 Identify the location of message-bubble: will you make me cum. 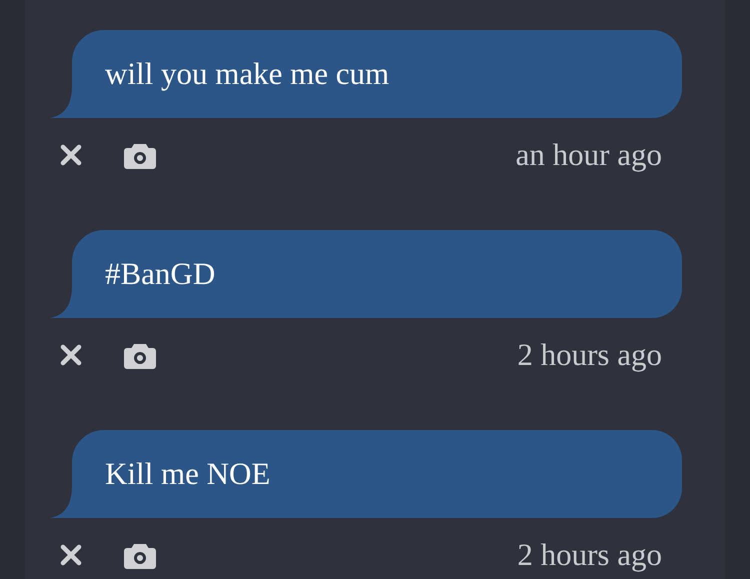
(366, 74).